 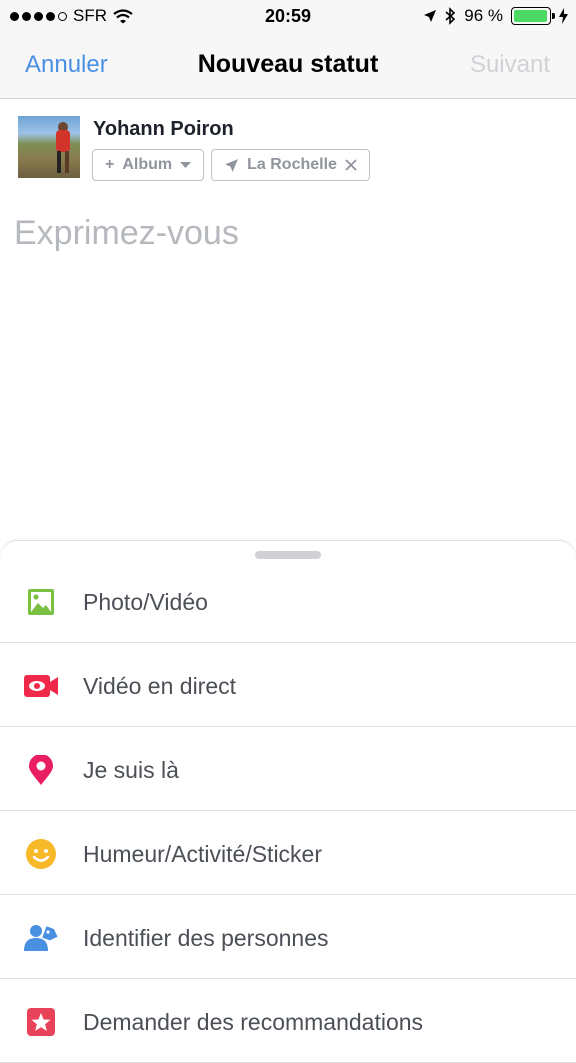 I want to click on option-label: Identifier des personnes, so click(x=206, y=938).